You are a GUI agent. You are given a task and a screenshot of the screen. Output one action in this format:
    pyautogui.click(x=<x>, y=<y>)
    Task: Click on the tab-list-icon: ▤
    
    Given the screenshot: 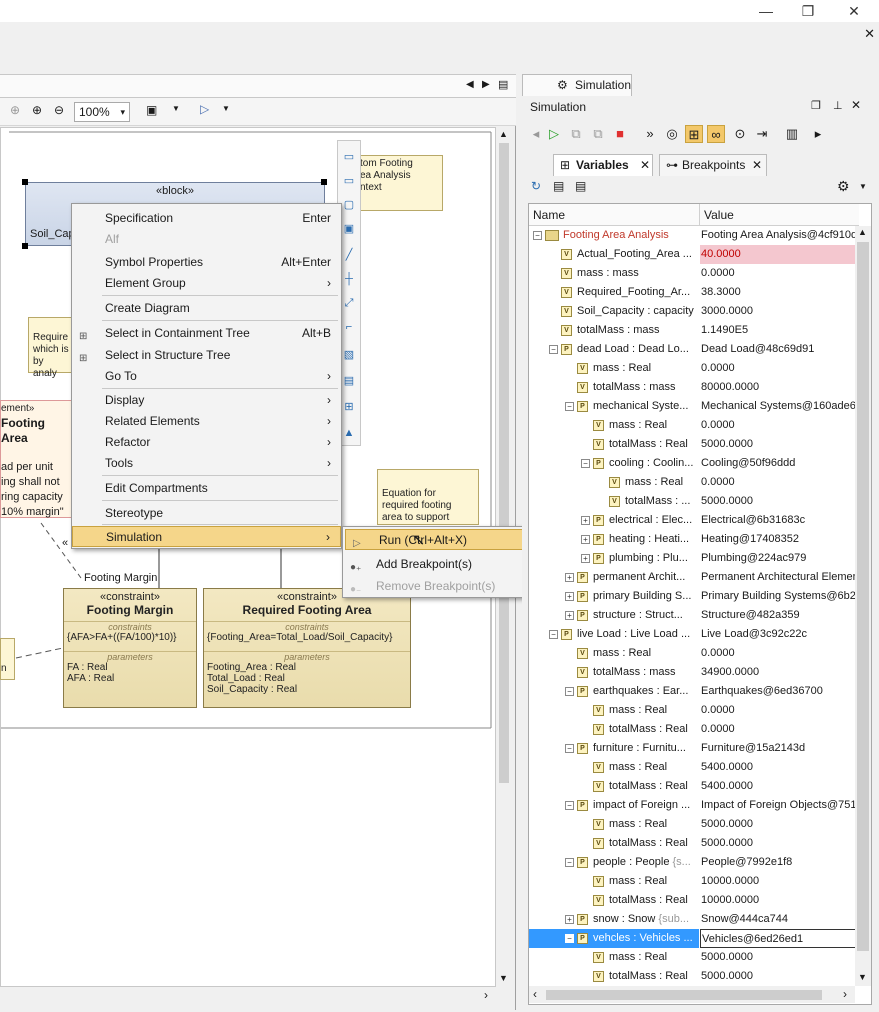 What is the action you would take?
    pyautogui.click(x=503, y=84)
    